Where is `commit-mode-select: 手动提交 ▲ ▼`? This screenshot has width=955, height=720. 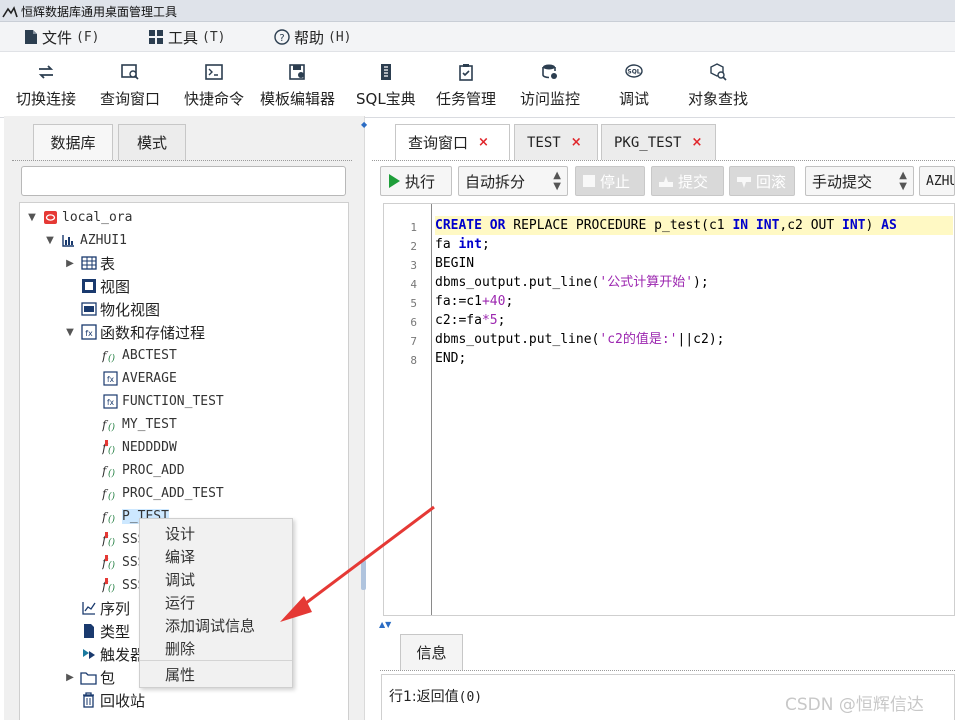 commit-mode-select: 手动提交 ▲ ▼ is located at coordinates (859, 181).